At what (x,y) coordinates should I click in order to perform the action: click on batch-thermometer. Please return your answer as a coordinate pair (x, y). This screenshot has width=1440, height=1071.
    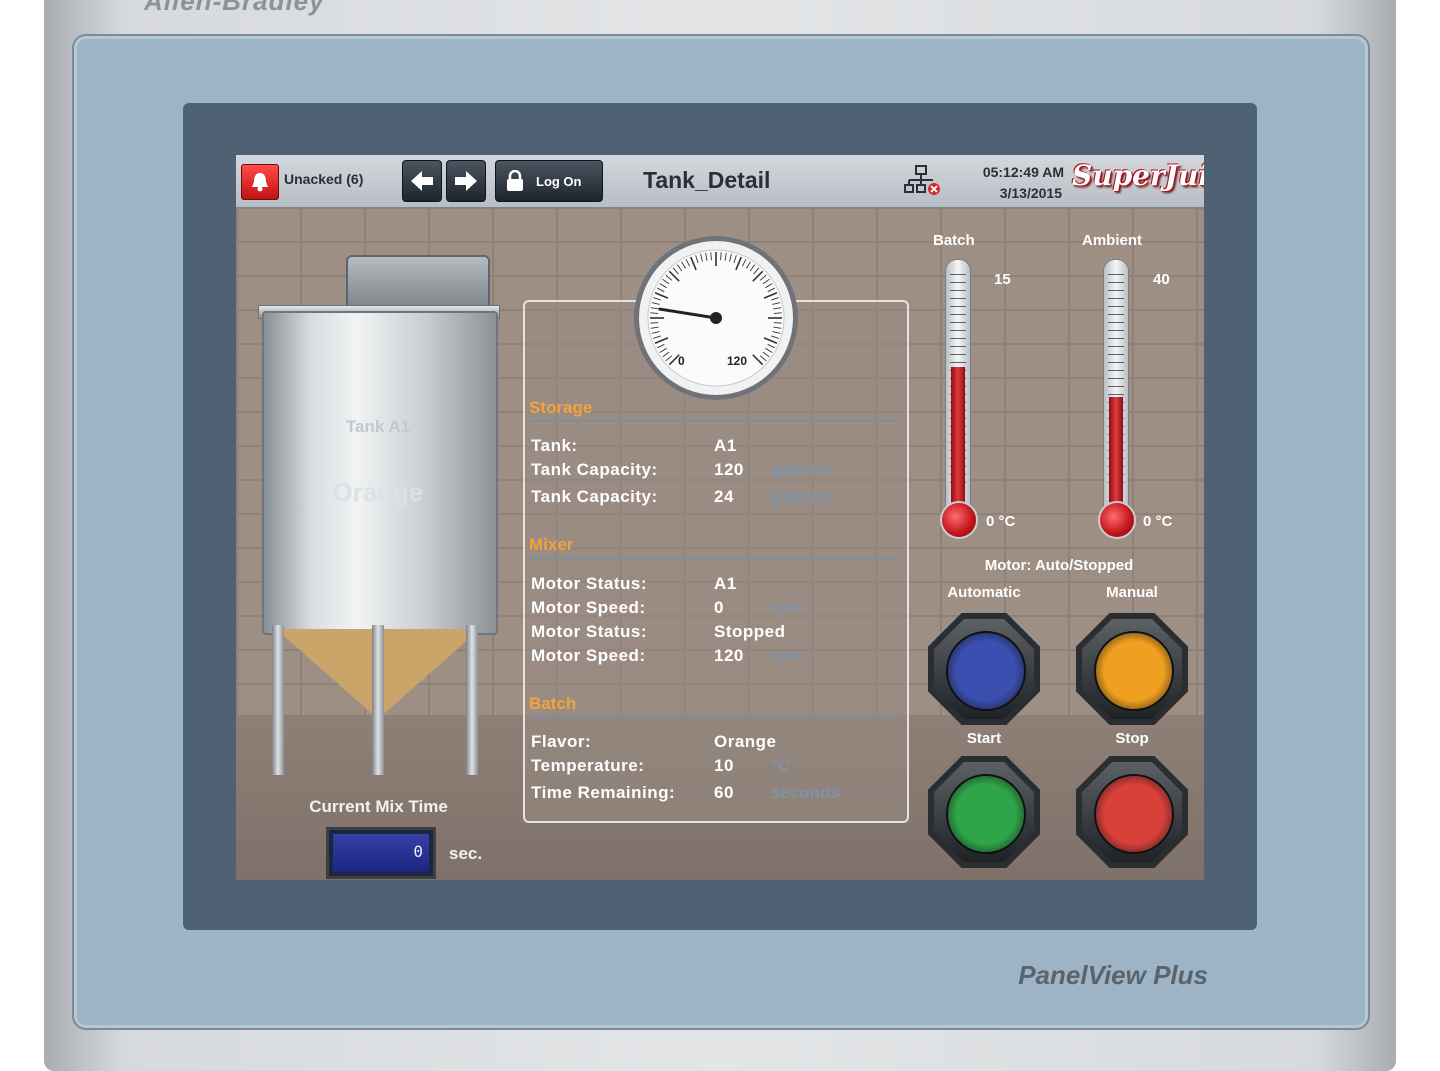
    Looking at the image, I should click on (958, 394).